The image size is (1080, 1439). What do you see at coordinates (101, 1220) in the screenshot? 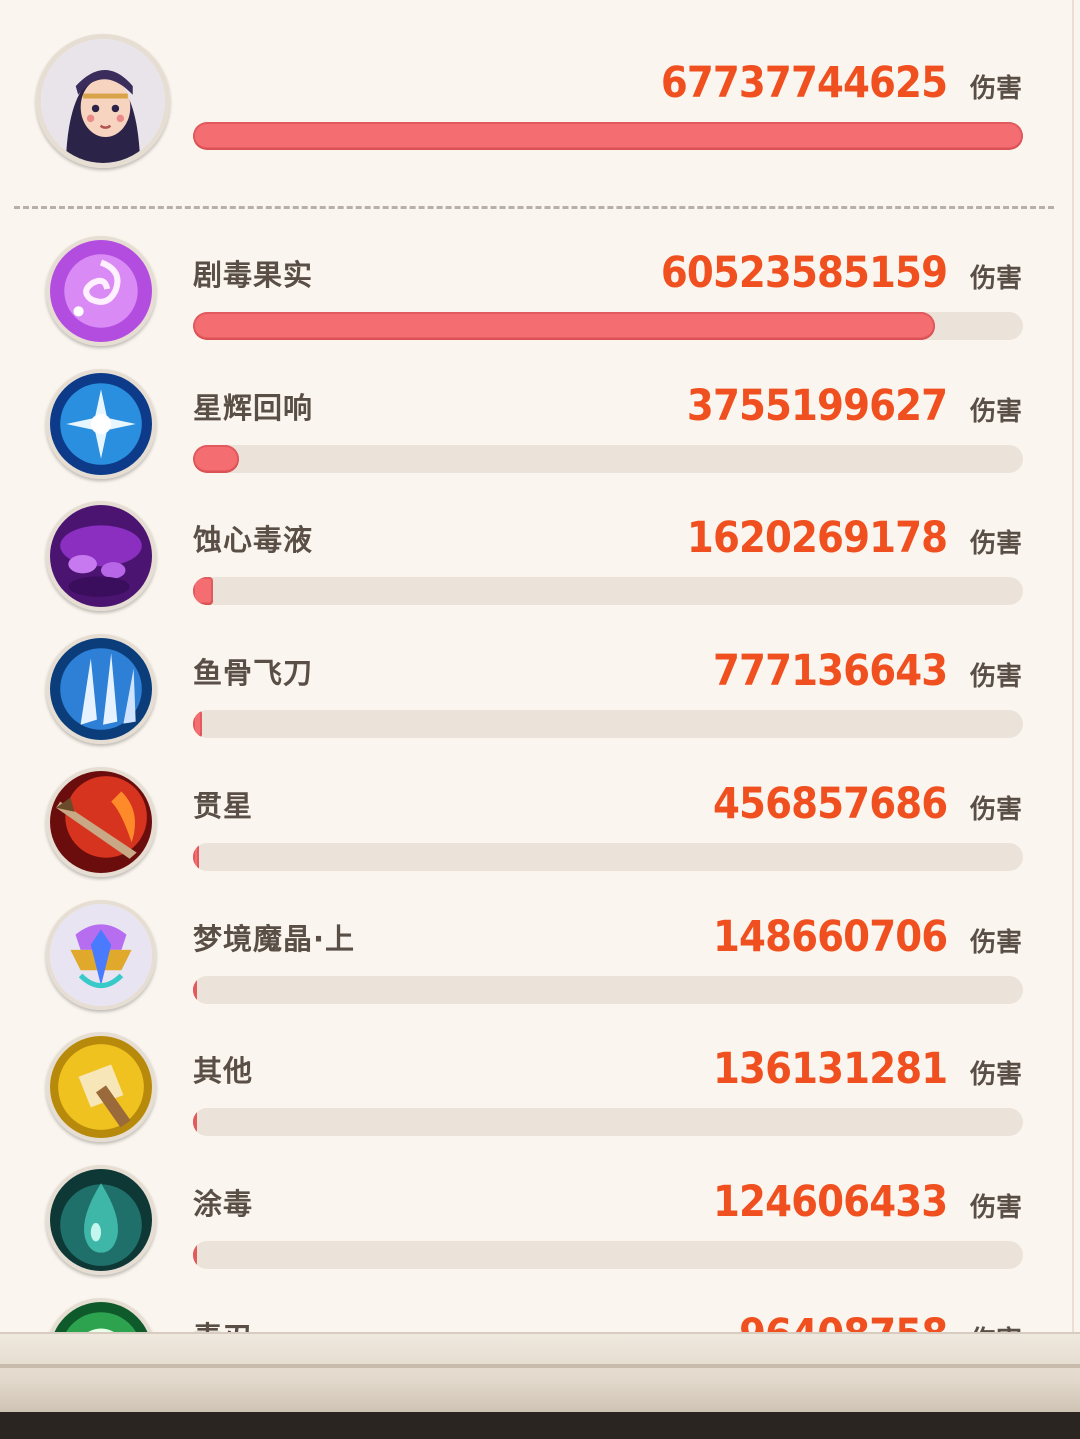
I see `poison-drop-icon` at bounding box center [101, 1220].